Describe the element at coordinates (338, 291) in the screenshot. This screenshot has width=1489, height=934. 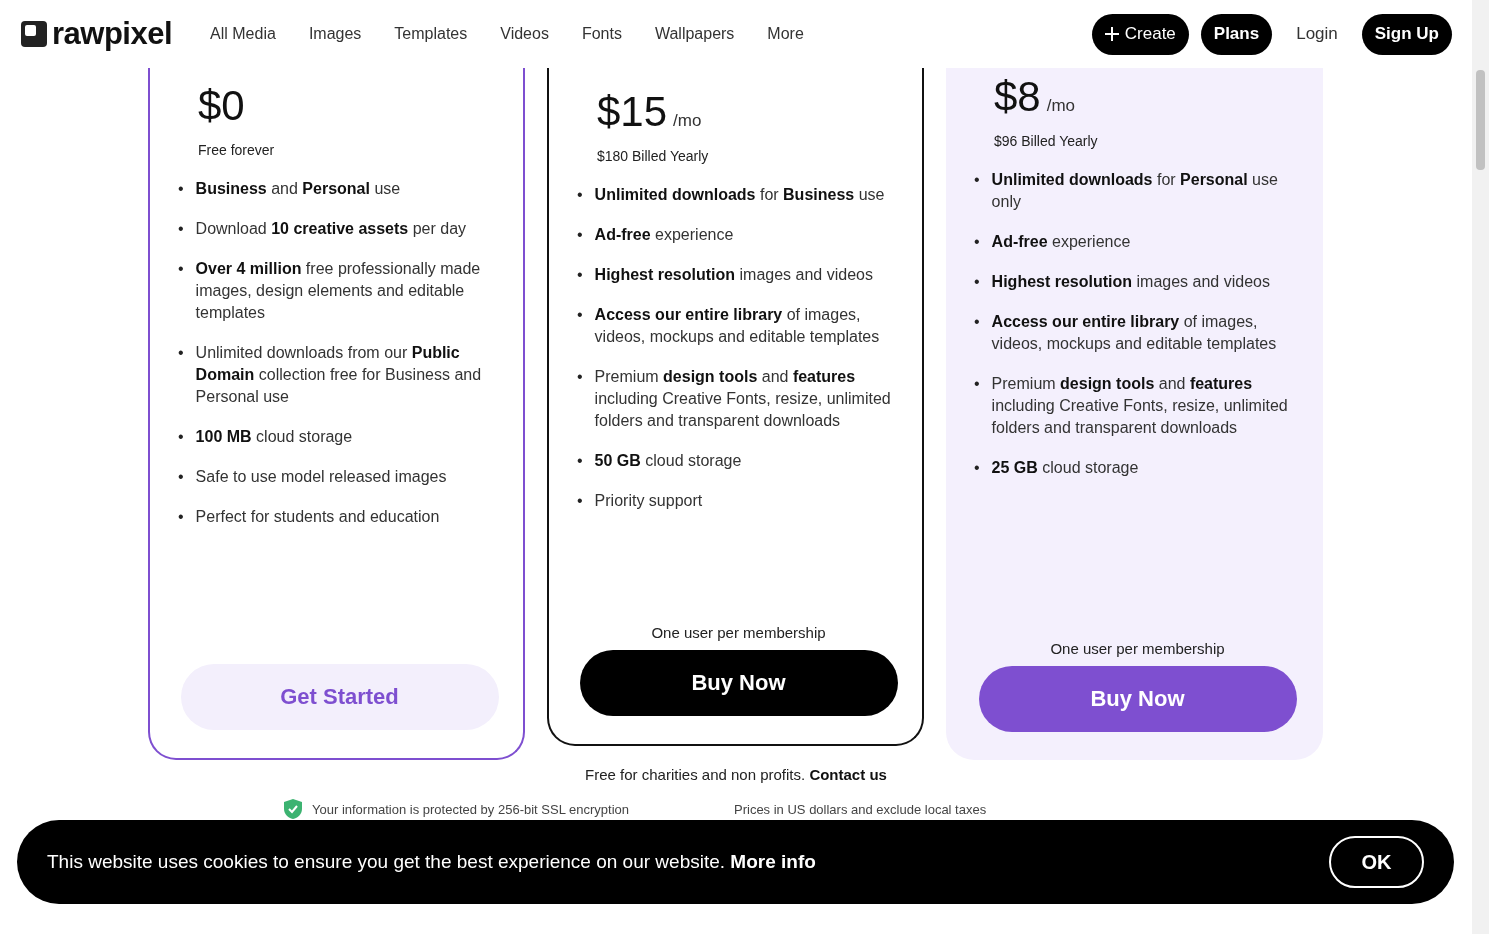
I see `feature-item: Over 4 million free professionally made images, design elements and editable templates` at that location.